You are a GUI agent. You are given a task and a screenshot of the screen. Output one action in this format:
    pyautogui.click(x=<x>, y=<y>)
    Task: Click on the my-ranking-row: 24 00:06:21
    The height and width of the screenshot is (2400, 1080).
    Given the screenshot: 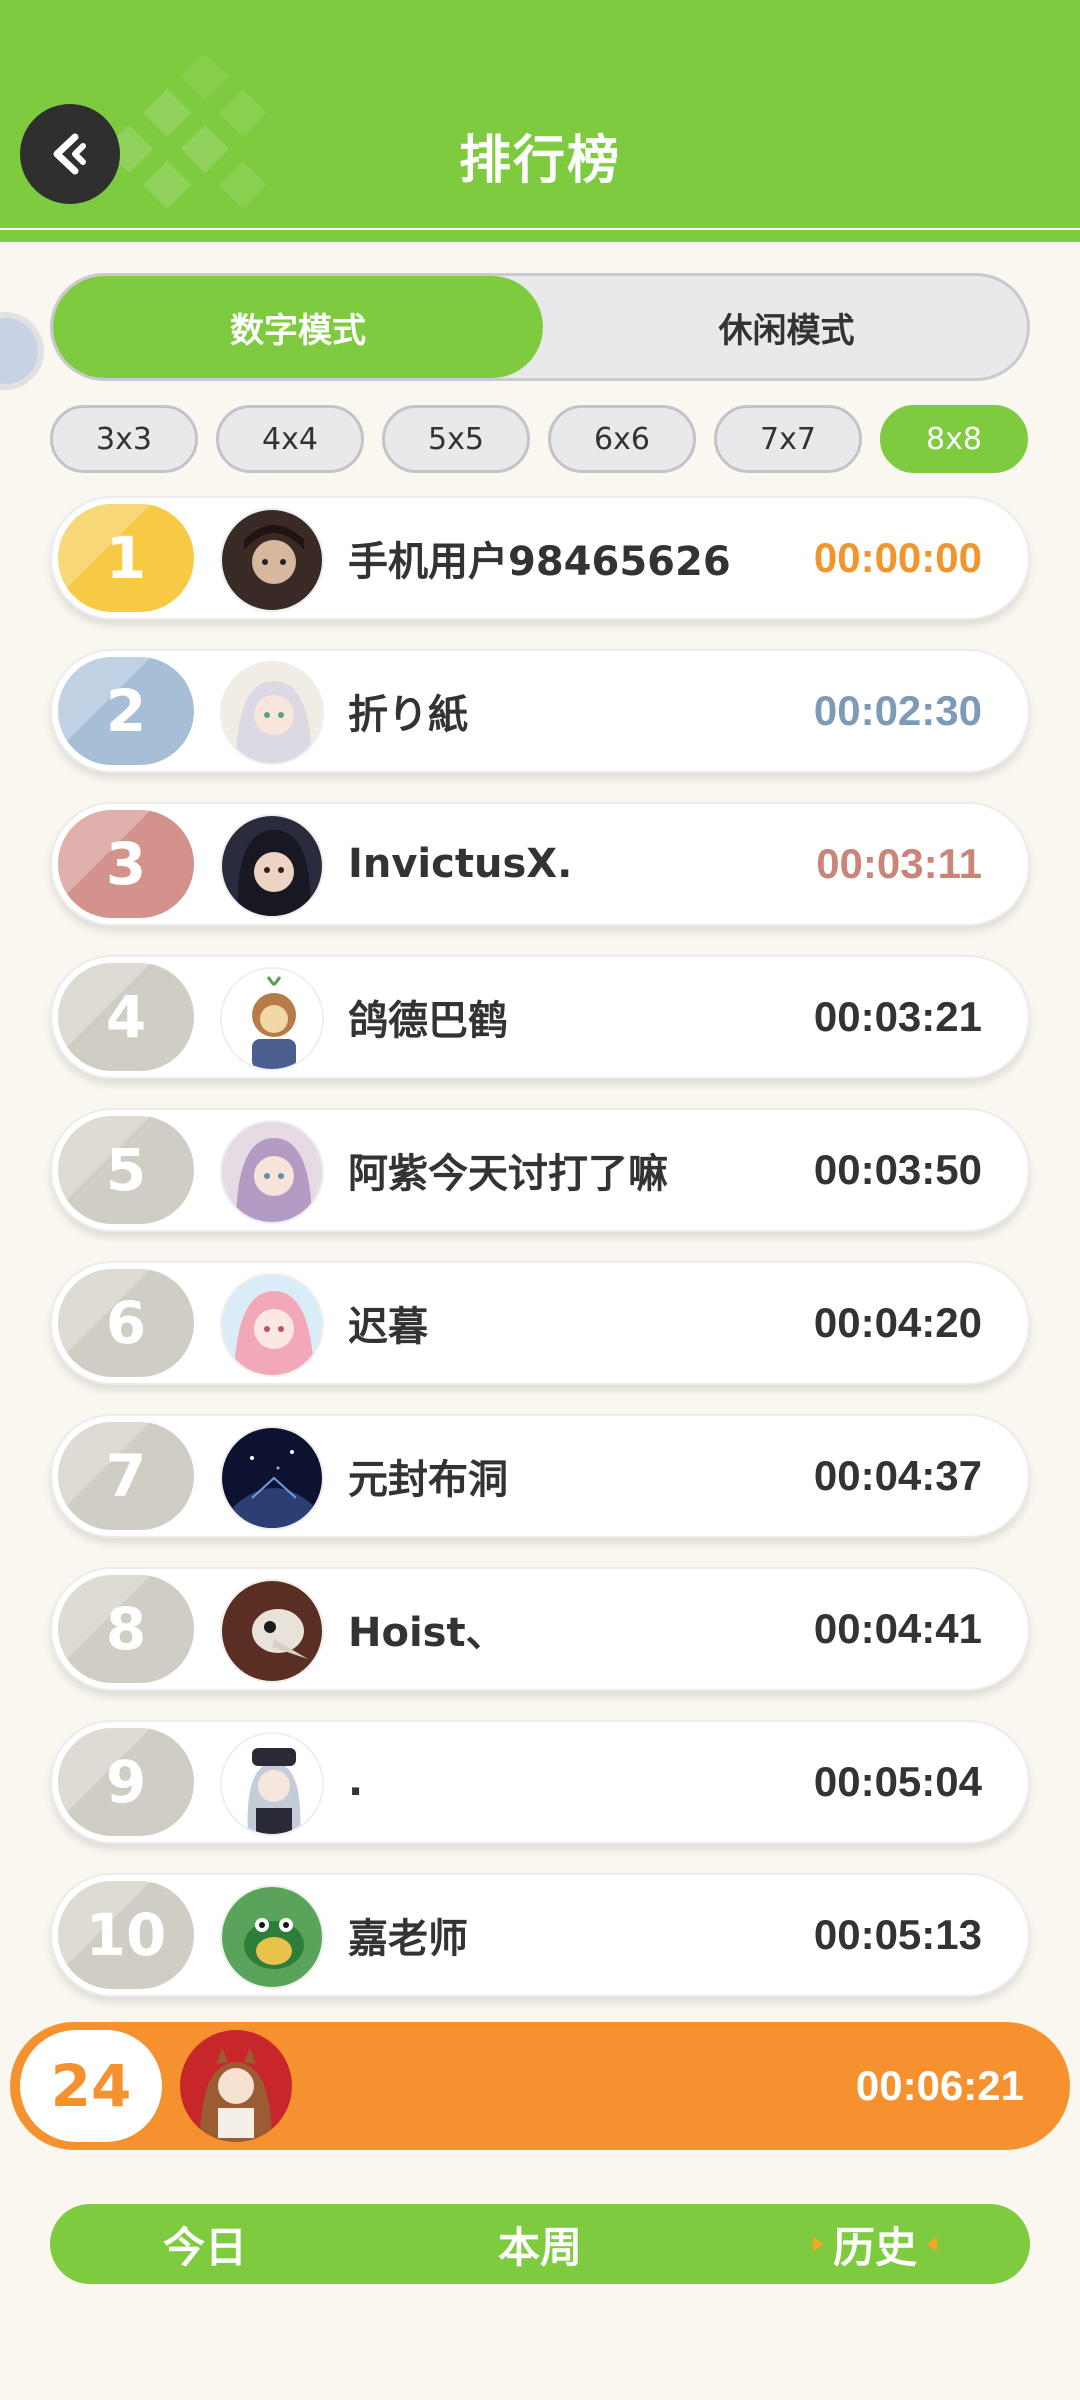 What is the action you would take?
    pyautogui.click(x=540, y=2086)
    